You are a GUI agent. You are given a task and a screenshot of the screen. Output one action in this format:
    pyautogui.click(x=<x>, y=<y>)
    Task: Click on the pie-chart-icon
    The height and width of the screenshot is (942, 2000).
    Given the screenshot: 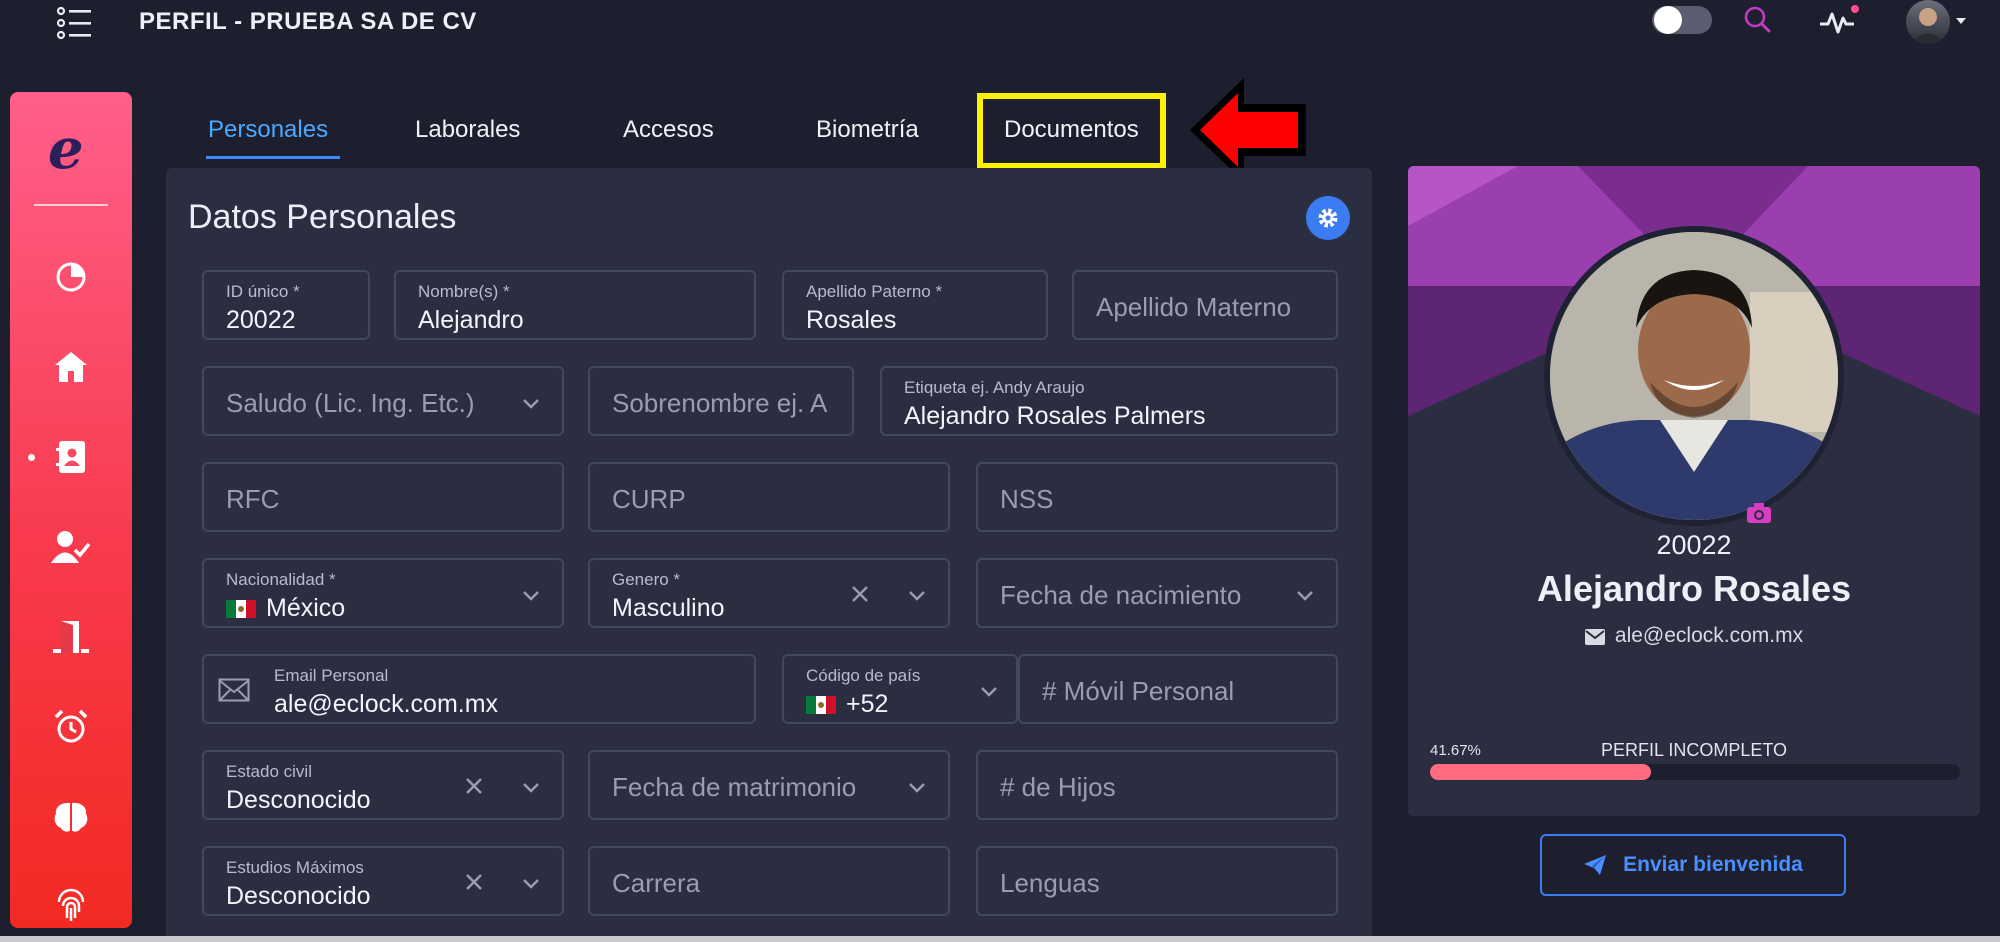 What is the action you would take?
    pyautogui.click(x=71, y=277)
    